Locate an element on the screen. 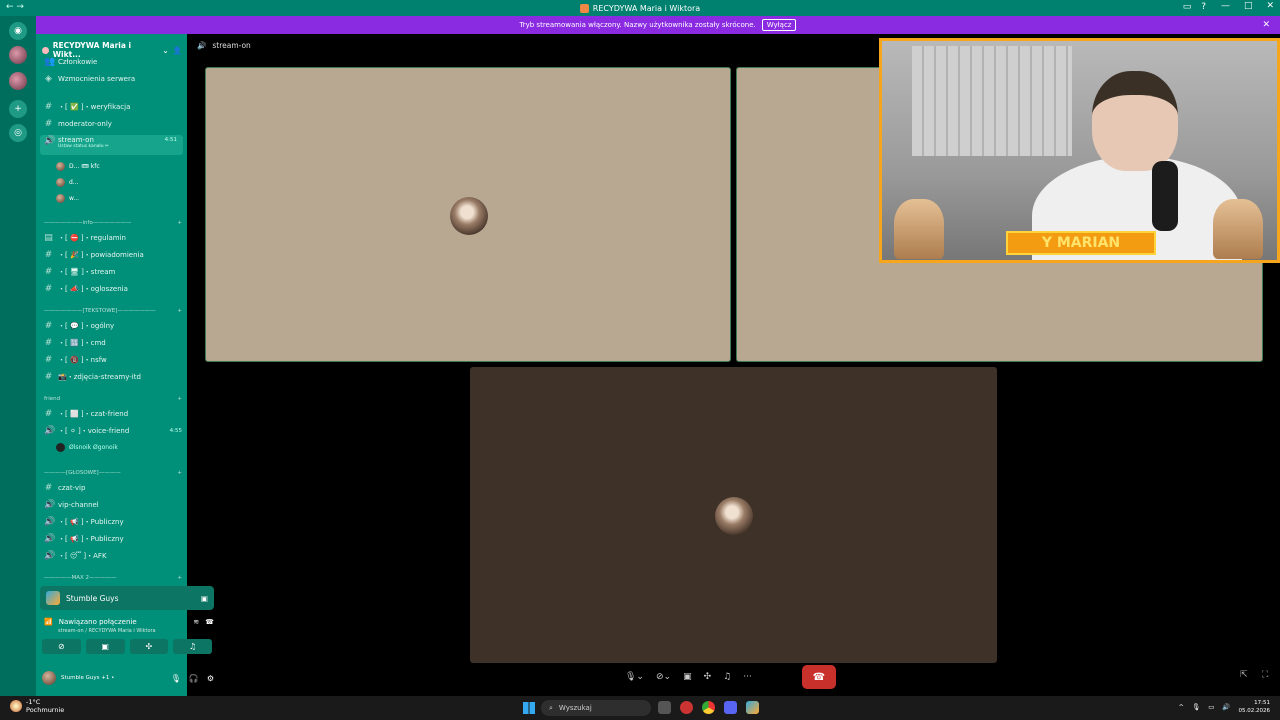 The width and height of the screenshot is (1280, 720). popout-icon: ⇱ is located at coordinates (1244, 675).